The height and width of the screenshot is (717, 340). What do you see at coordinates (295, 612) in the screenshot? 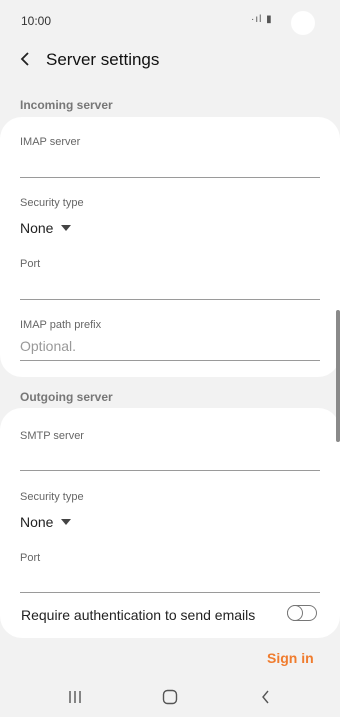
I see `toggle-knob` at bounding box center [295, 612].